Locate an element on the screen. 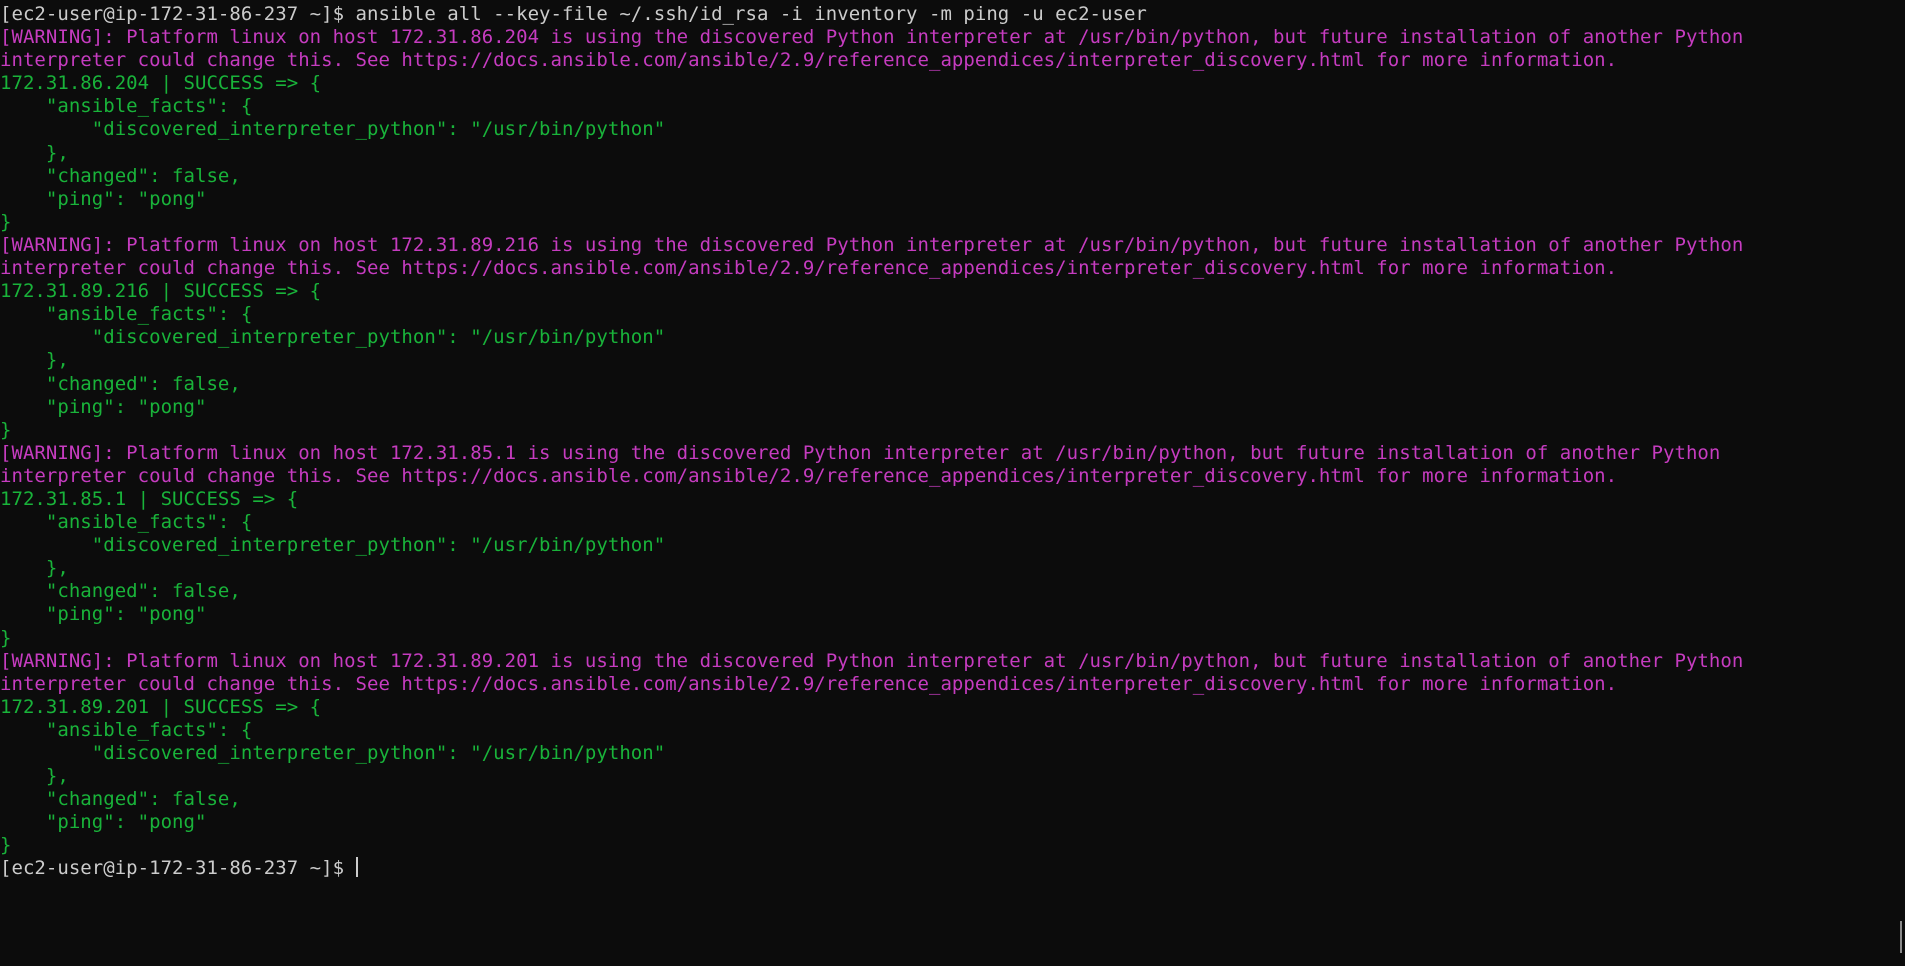 This screenshot has width=1905, height=966. result-header: 172.31.89.216 | SUCCESS => { is located at coordinates (161, 291).